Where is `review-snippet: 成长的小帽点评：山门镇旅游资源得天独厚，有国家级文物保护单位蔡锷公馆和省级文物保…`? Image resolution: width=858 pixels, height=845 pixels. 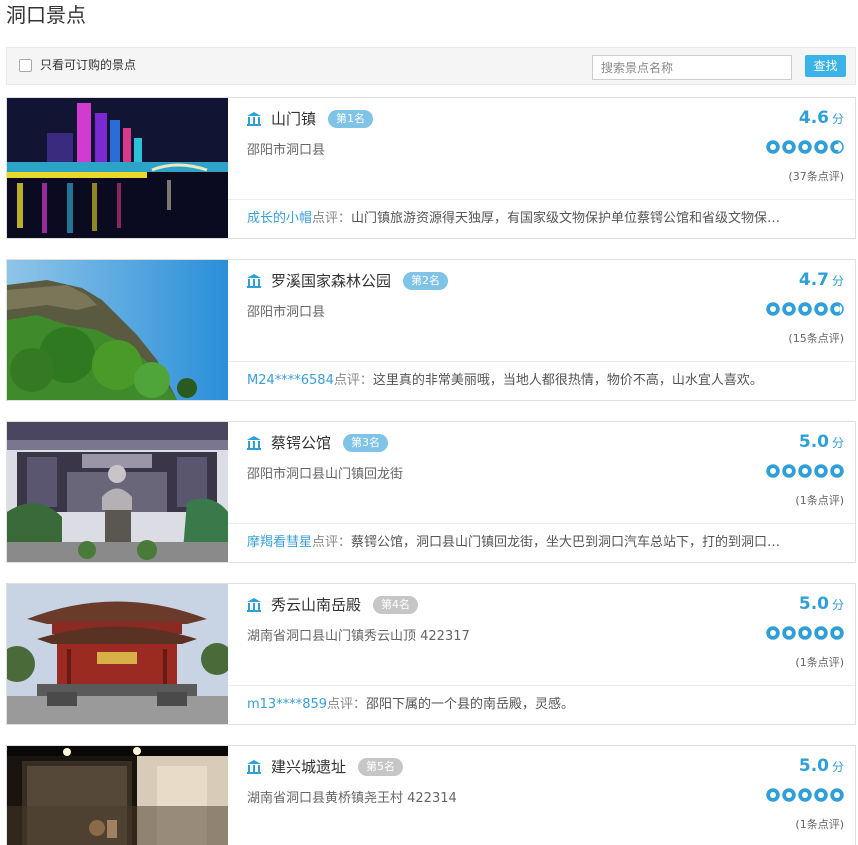 review-snippet: 成长的小帽点评：山门镇旅游资源得天独厚，有国家级文物保护单位蔡锷公馆和省级文物保… is located at coordinates (541, 218).